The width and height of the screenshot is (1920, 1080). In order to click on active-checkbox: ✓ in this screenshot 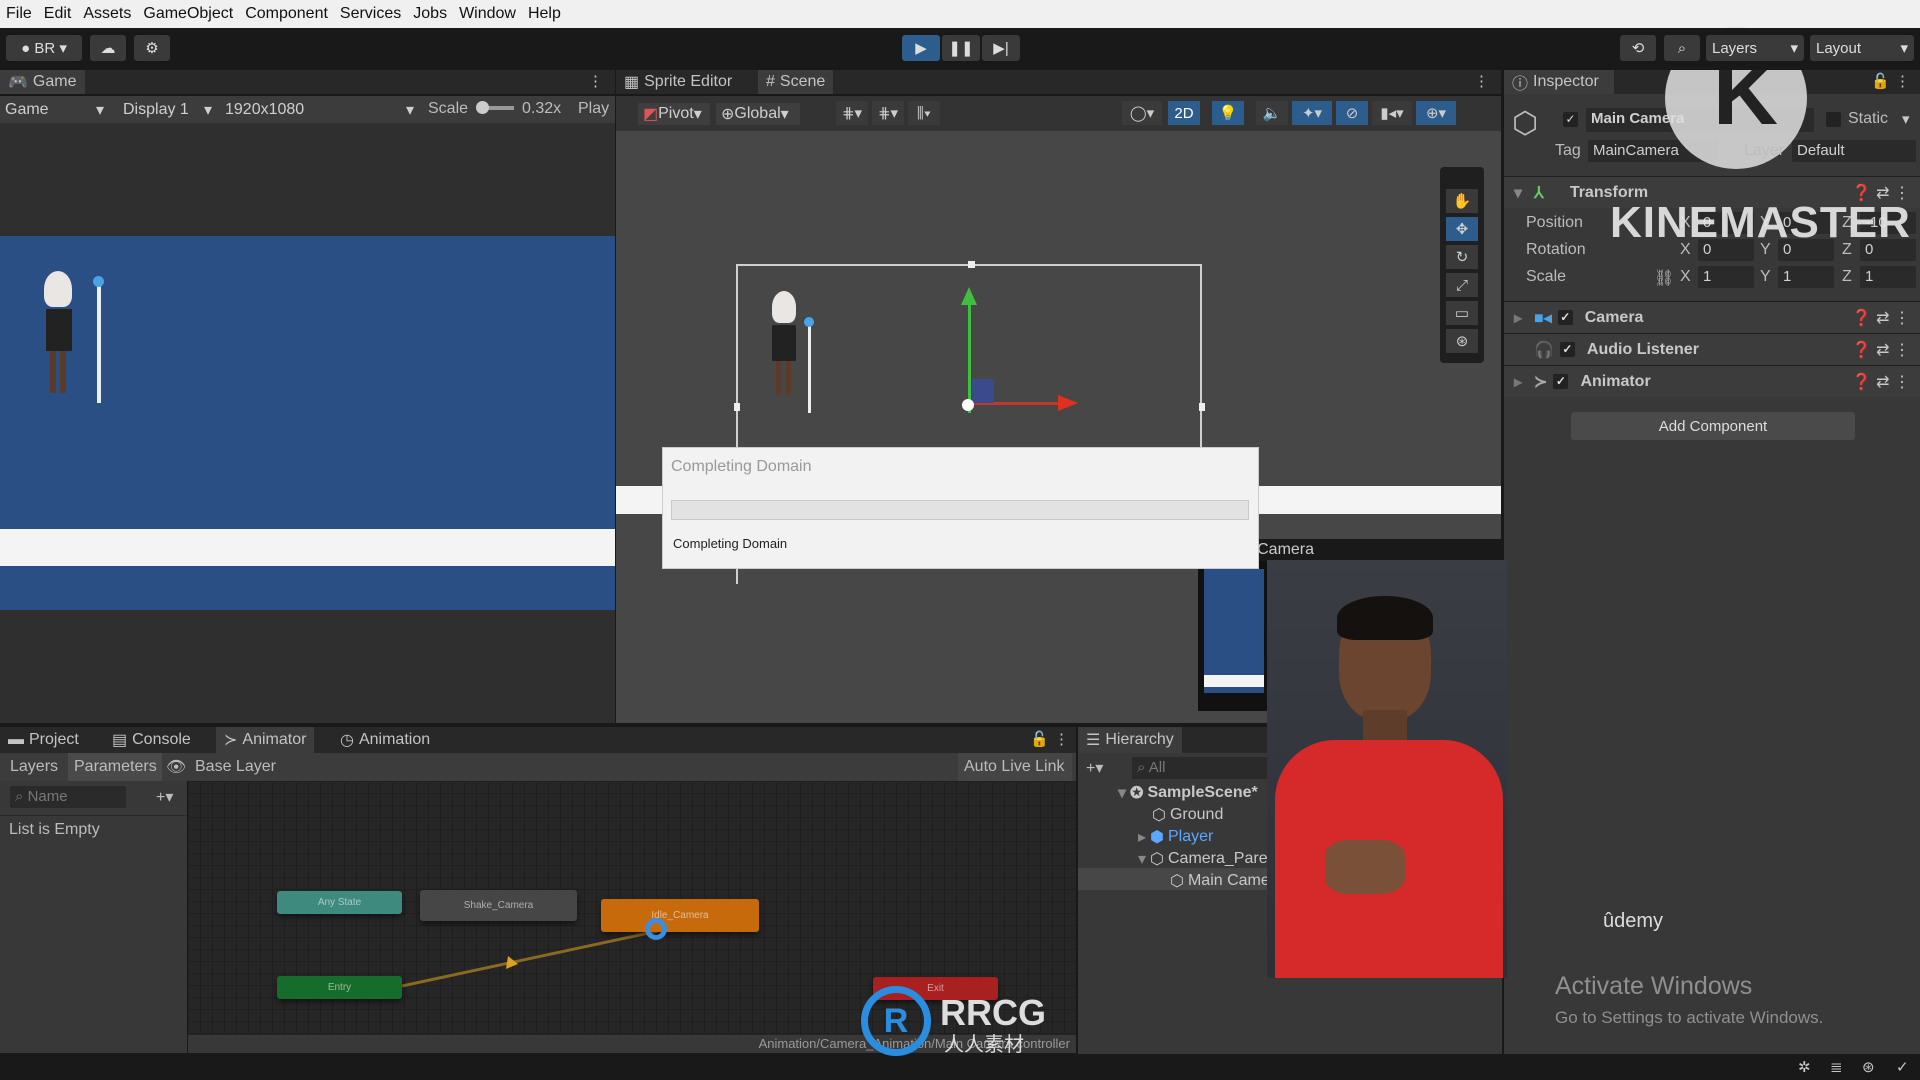, I will do `click(1570, 119)`.